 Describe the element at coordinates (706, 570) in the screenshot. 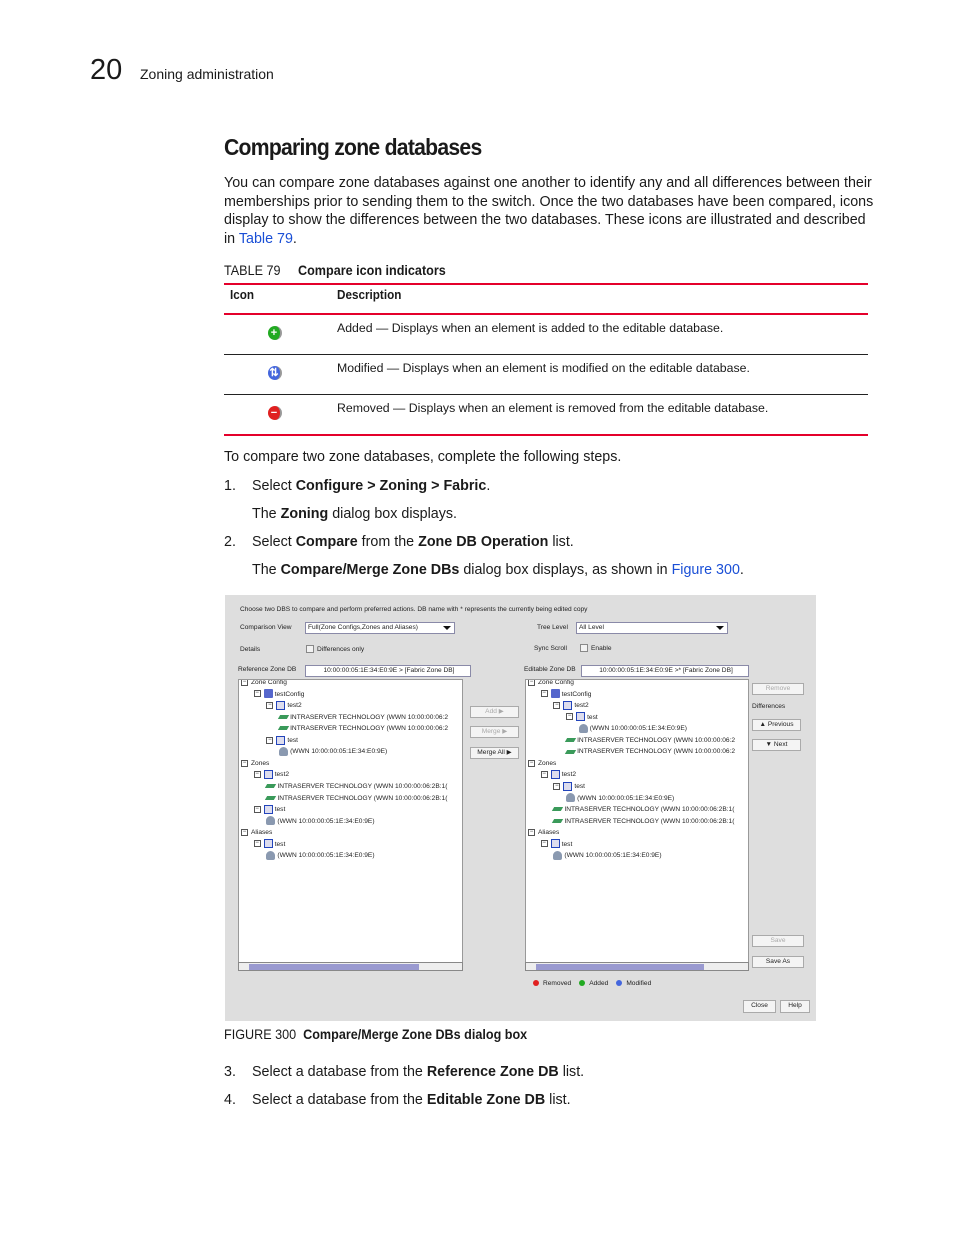

I see `figure-300-link: Figure 300` at that location.